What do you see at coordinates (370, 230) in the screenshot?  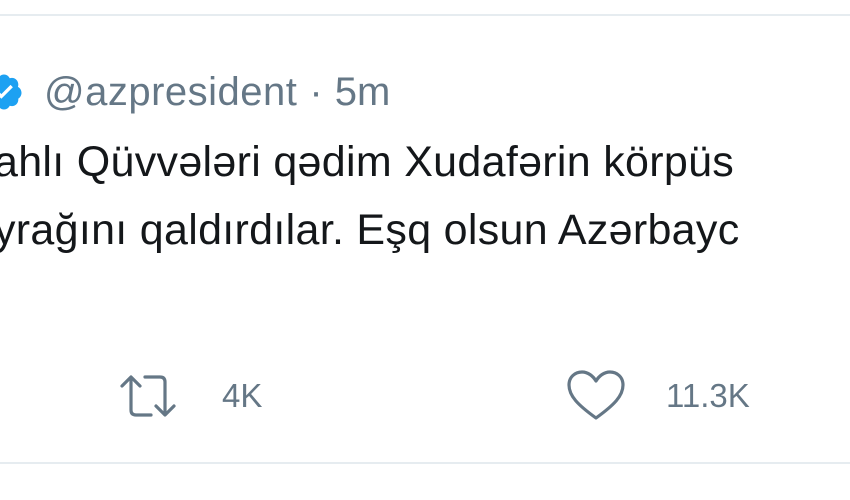 I see `tweet-text-line-2: yrağını qaldırdılar. Eşq olsun Azərbayc` at bounding box center [370, 230].